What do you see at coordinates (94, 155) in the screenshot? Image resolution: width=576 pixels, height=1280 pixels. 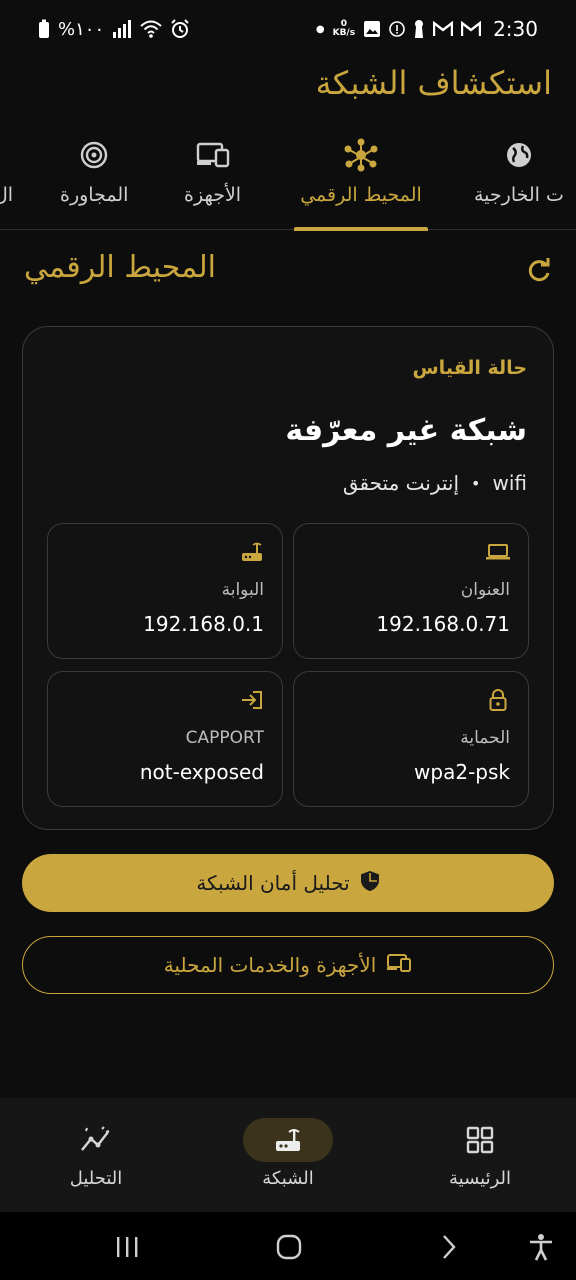 I see `radar-icon` at bounding box center [94, 155].